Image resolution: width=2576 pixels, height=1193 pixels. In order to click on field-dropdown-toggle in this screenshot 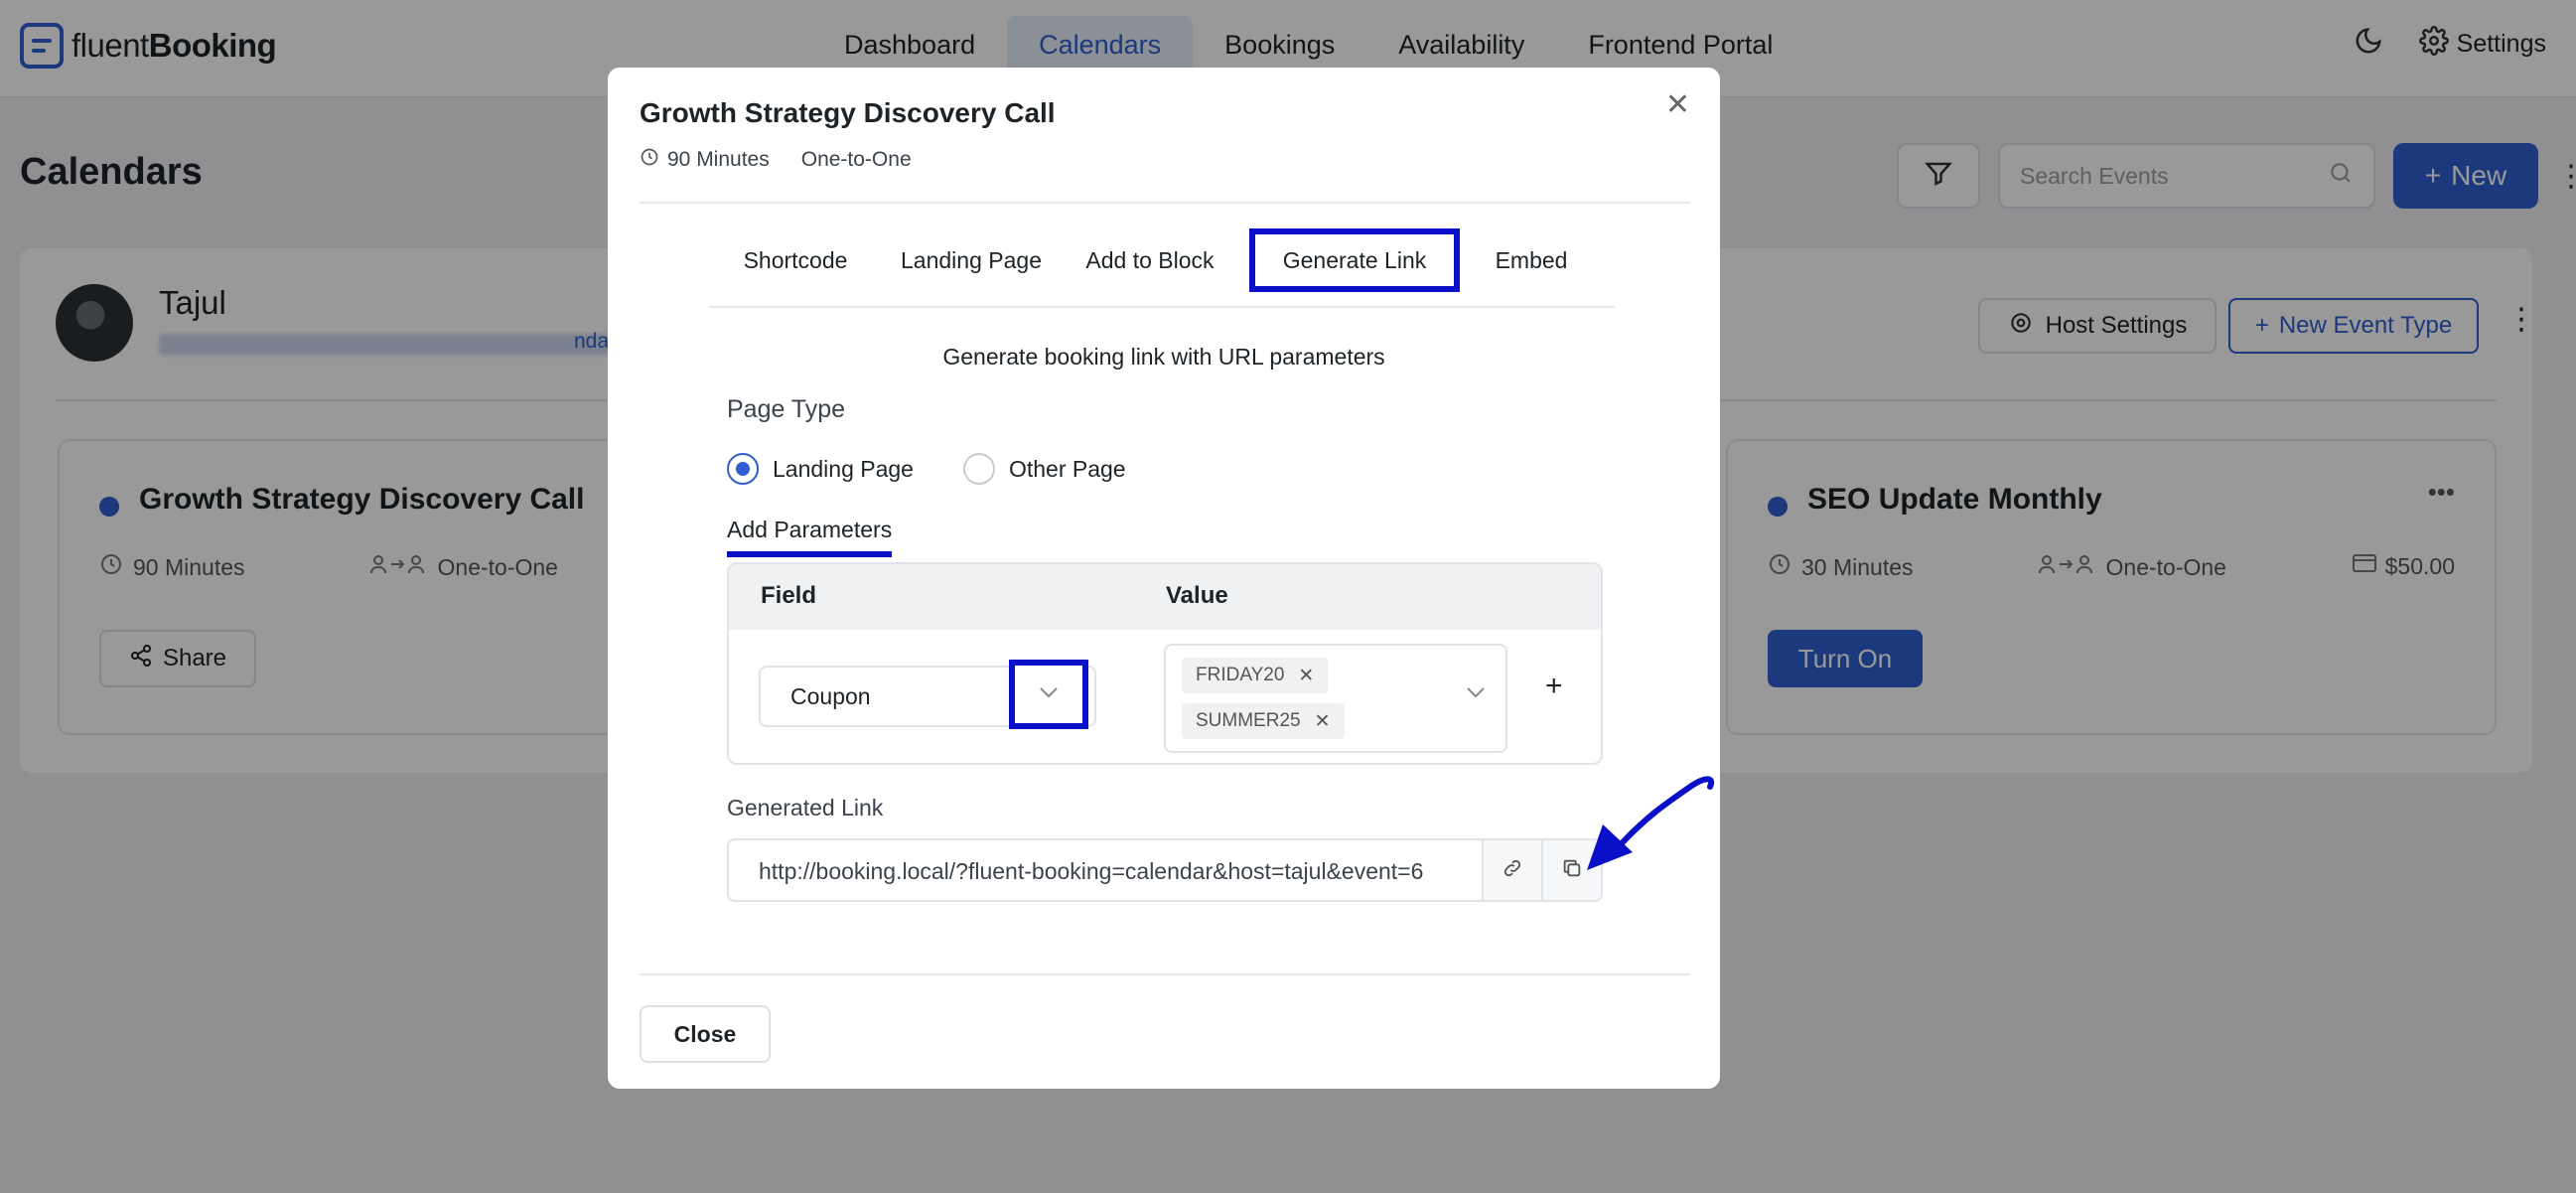, I will do `click(1049, 695)`.